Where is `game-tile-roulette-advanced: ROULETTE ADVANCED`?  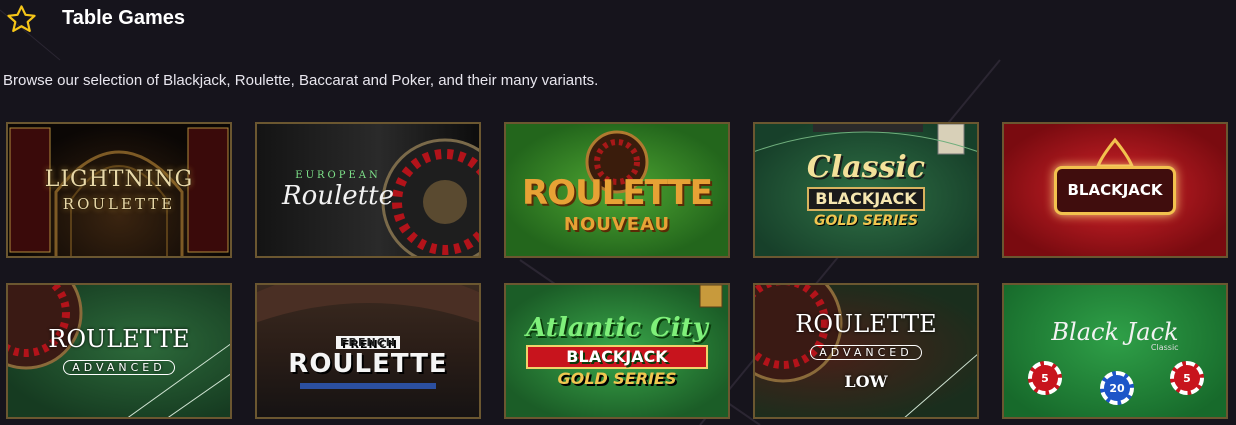
game-tile-roulette-advanced: ROULETTE ADVANCED is located at coordinates (119, 351).